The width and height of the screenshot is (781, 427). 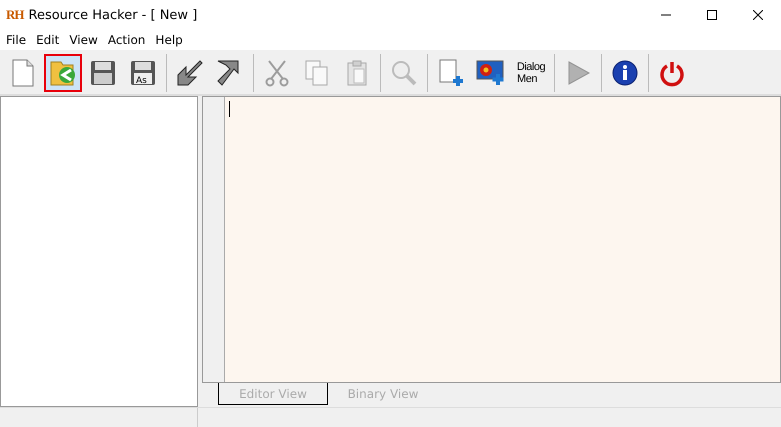 I want to click on arrow-icon, so click(x=190, y=73).